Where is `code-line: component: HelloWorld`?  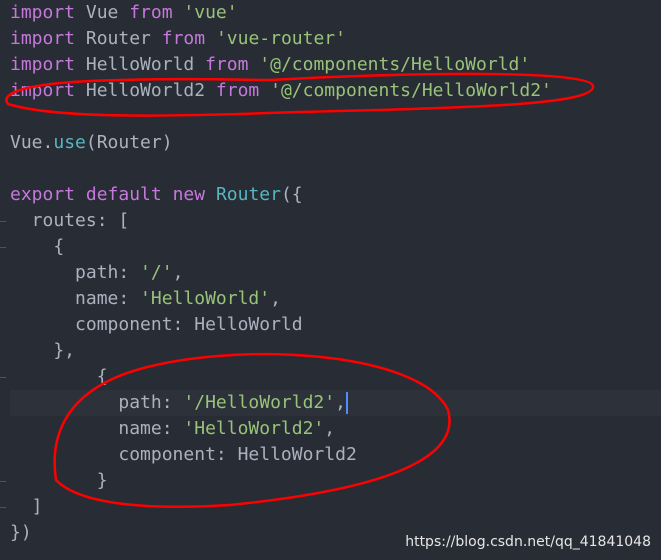 code-line: component: HelloWorld is located at coordinates (281, 325).